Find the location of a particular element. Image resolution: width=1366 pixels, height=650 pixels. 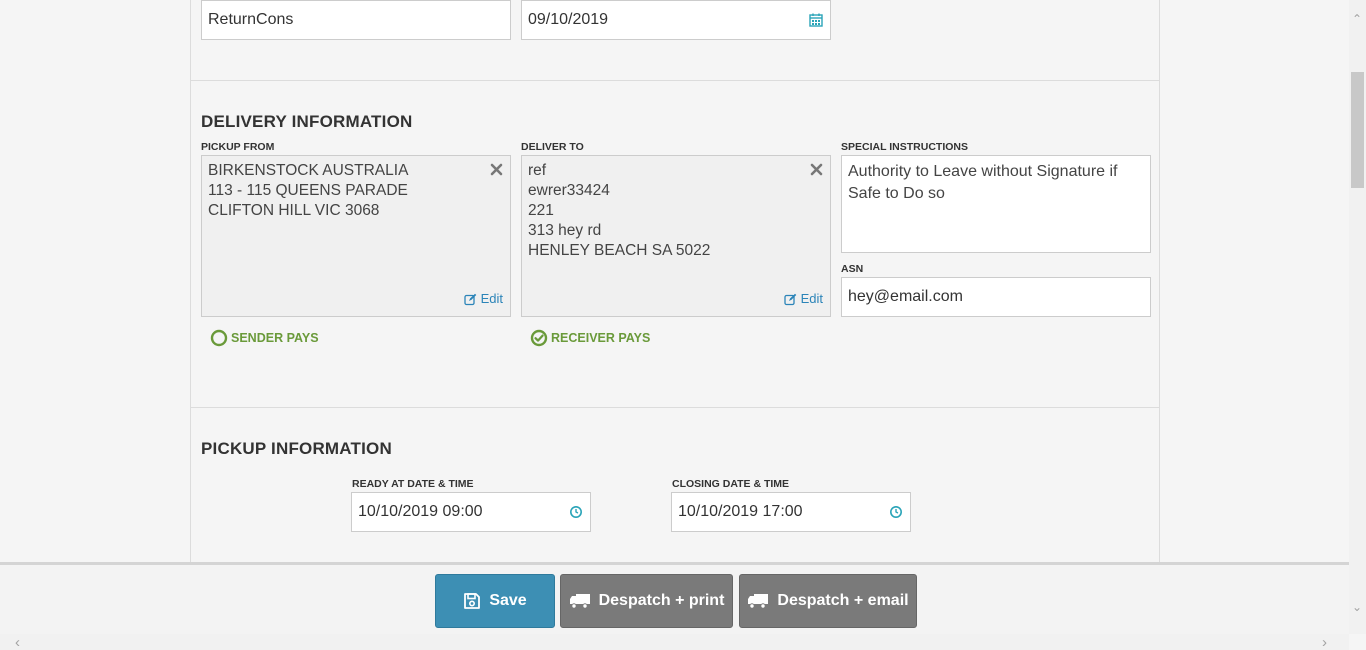

edit-pickup-link: Edit is located at coordinates (483, 299).